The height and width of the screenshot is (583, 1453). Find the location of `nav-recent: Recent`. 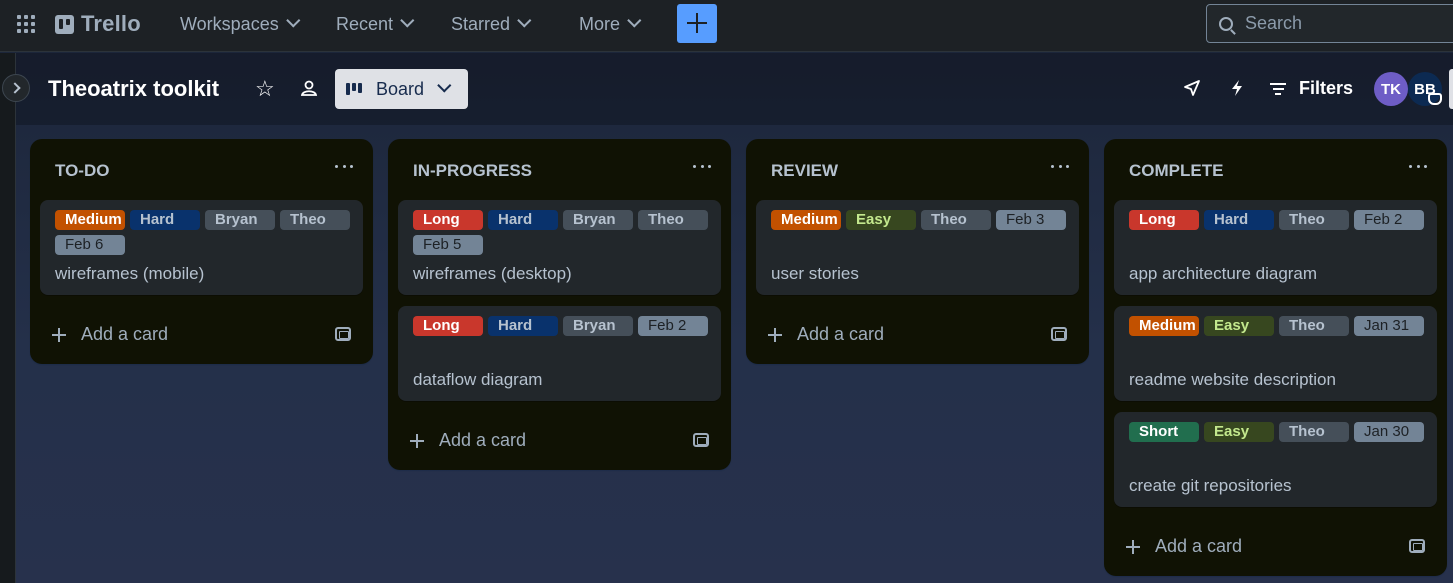

nav-recent: Recent is located at coordinates (375, 24).